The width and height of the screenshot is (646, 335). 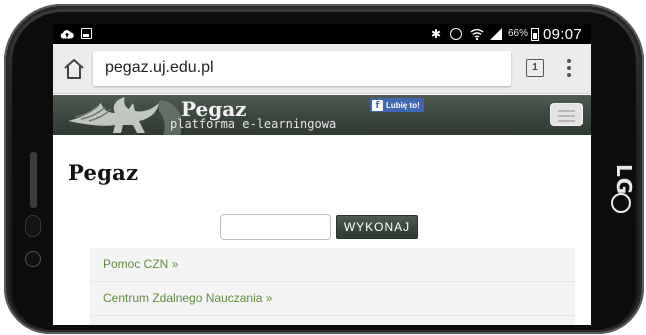 I want to click on wifi-icon, so click(x=477, y=35).